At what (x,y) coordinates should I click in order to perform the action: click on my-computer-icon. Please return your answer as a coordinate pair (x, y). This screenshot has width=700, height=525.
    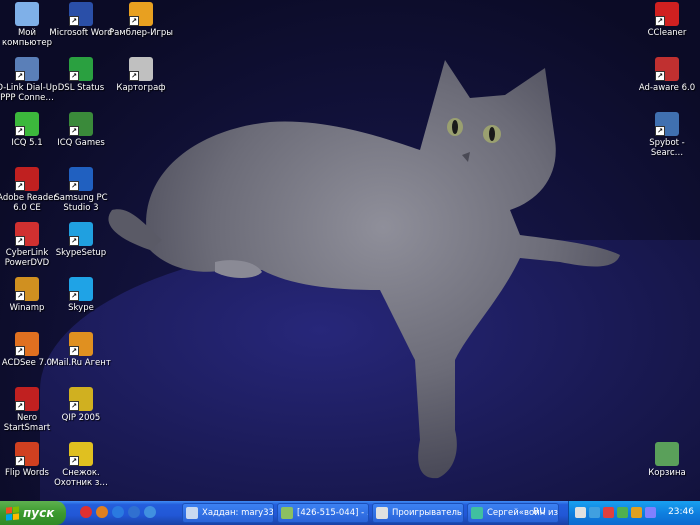
    Looking at the image, I should click on (27, 14).